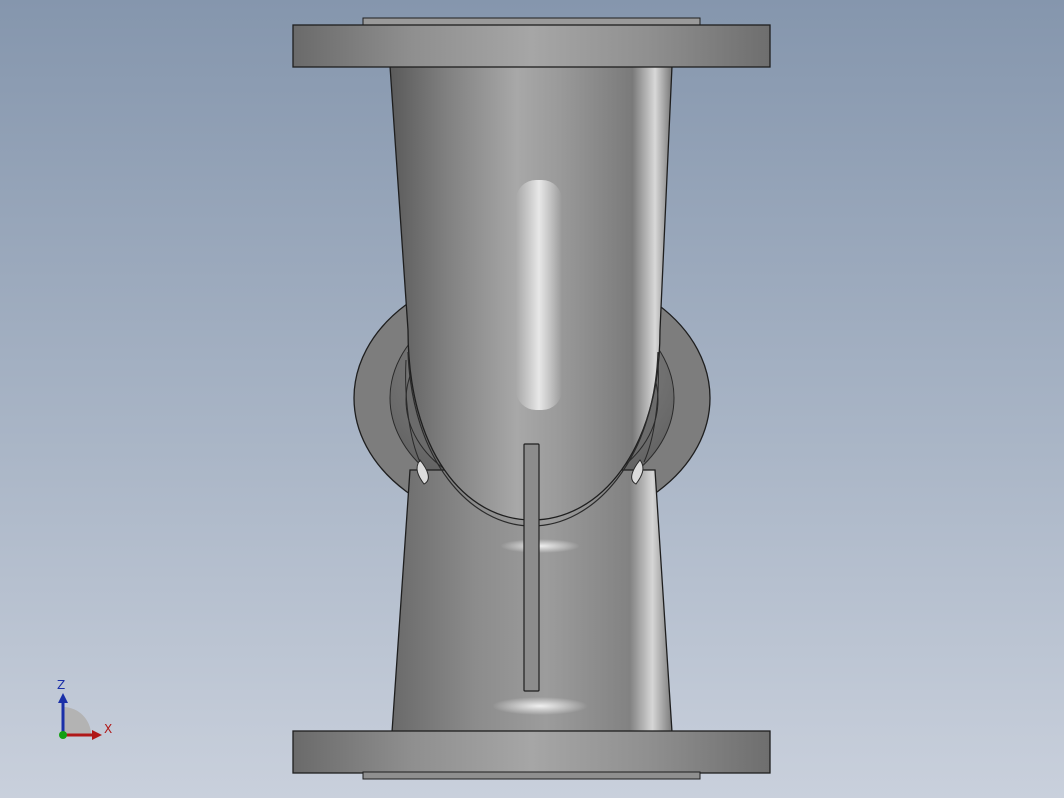 The width and height of the screenshot is (1064, 798). I want to click on x-axis-arrow, so click(97, 735).